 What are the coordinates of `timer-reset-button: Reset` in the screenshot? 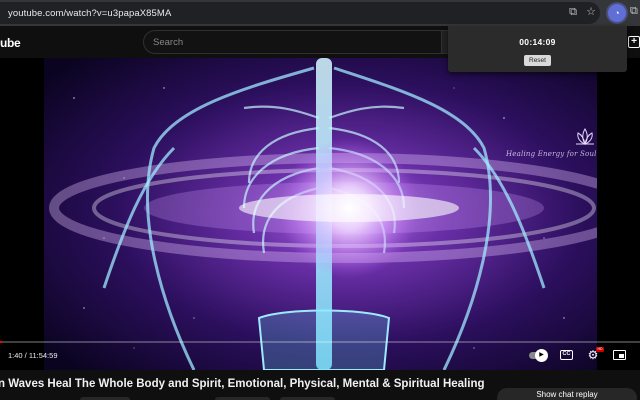 It's located at (537, 60).